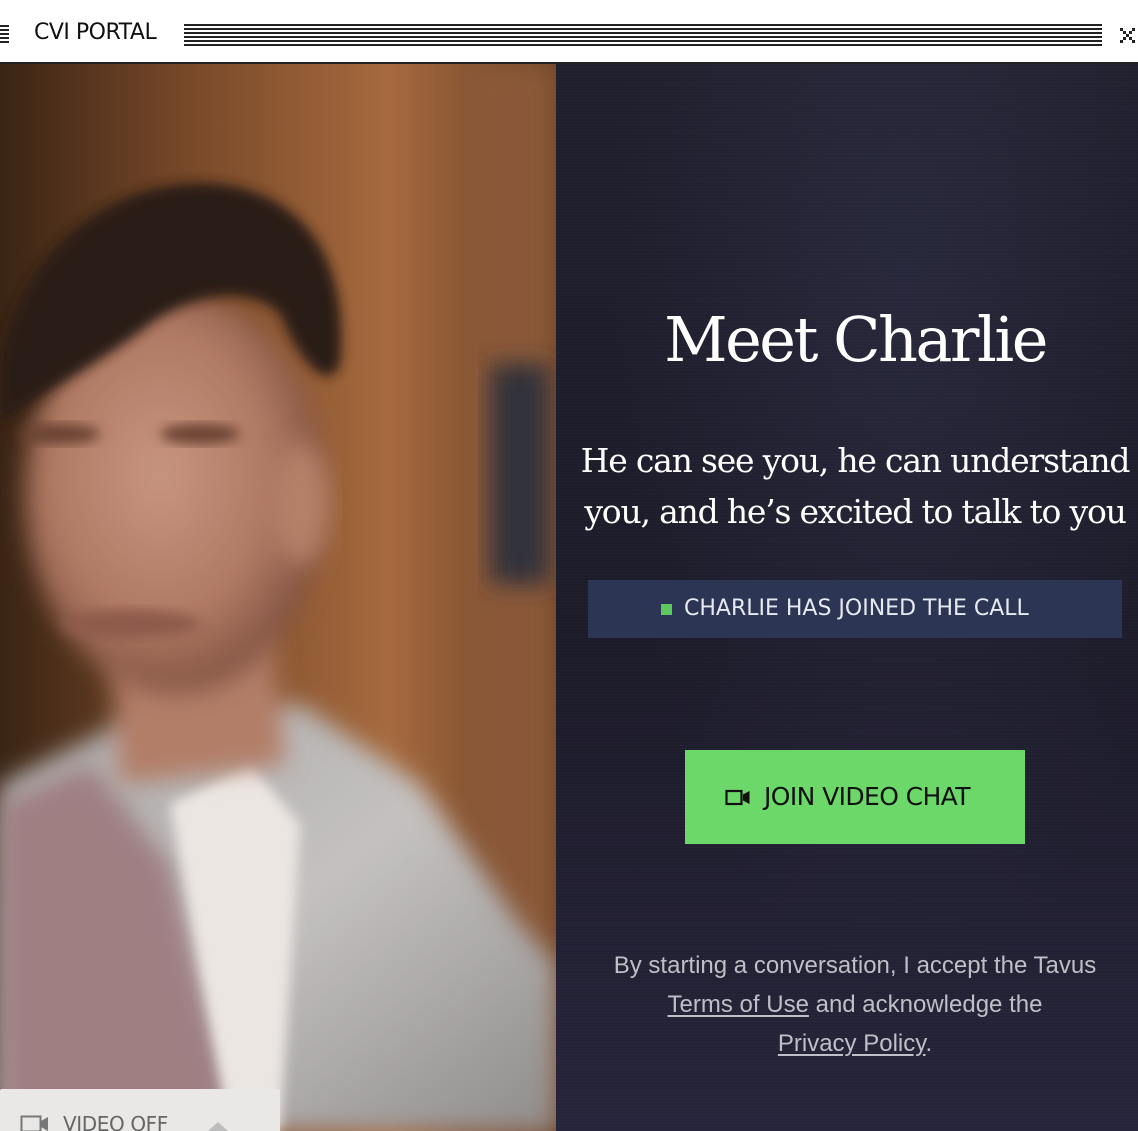  I want to click on terms-of-use-link: Terms of Use, so click(738, 1004).